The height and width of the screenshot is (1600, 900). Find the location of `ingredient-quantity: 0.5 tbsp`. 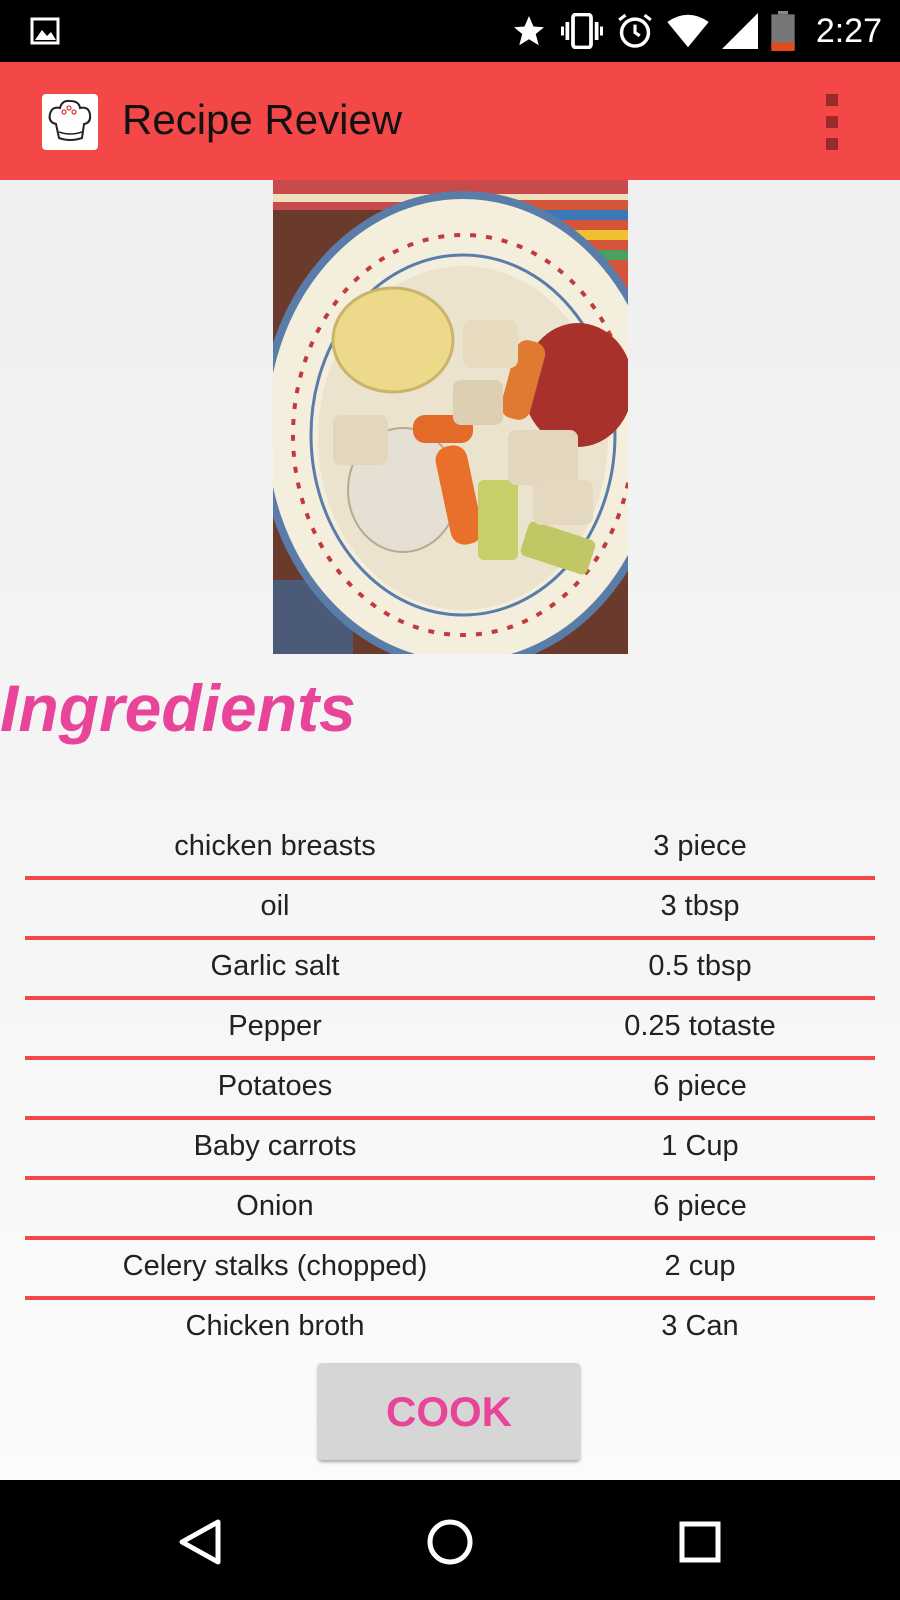

ingredient-quantity: 0.5 tbsp is located at coordinates (700, 966).